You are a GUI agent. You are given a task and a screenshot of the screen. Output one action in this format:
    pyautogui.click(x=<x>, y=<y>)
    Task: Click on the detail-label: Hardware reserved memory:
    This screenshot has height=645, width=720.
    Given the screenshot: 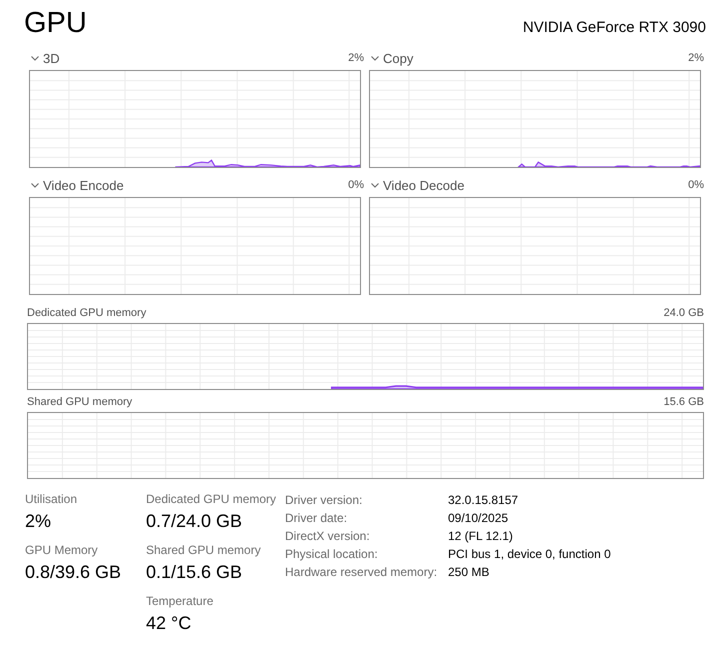 What is the action you would take?
    pyautogui.click(x=361, y=572)
    